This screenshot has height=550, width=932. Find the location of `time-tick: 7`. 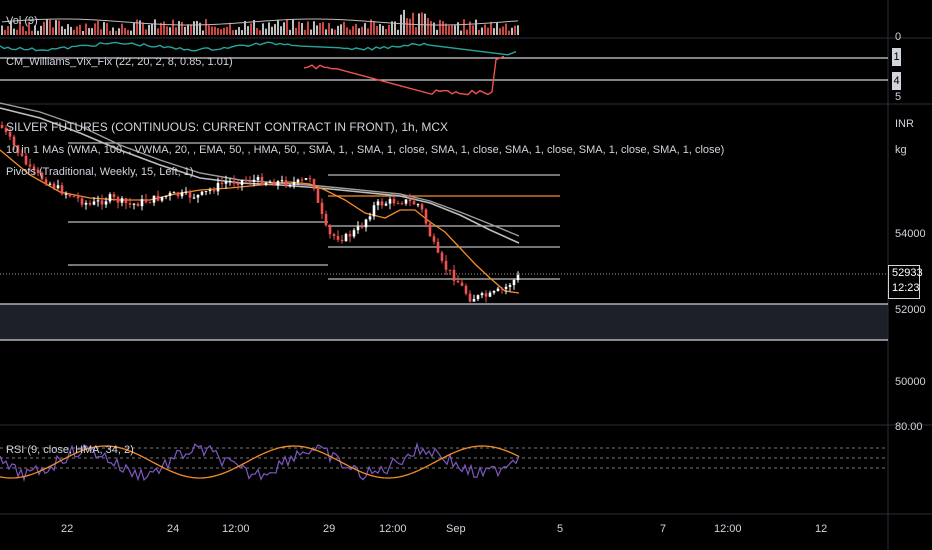

time-tick: 7 is located at coordinates (663, 529).